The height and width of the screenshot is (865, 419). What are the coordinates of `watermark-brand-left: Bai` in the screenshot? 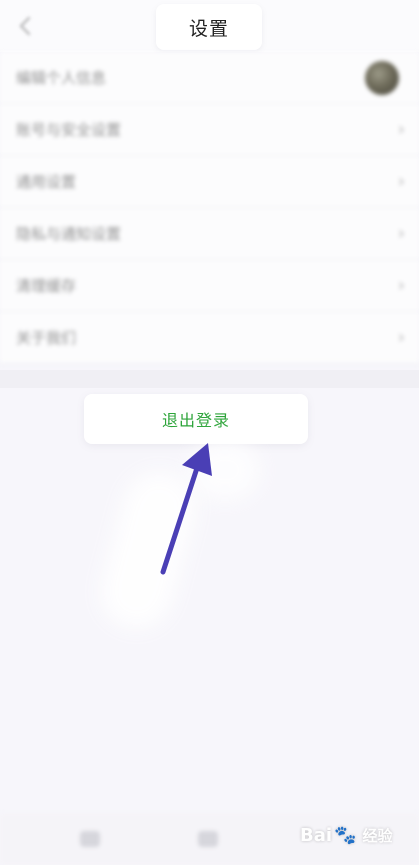 It's located at (316, 835).